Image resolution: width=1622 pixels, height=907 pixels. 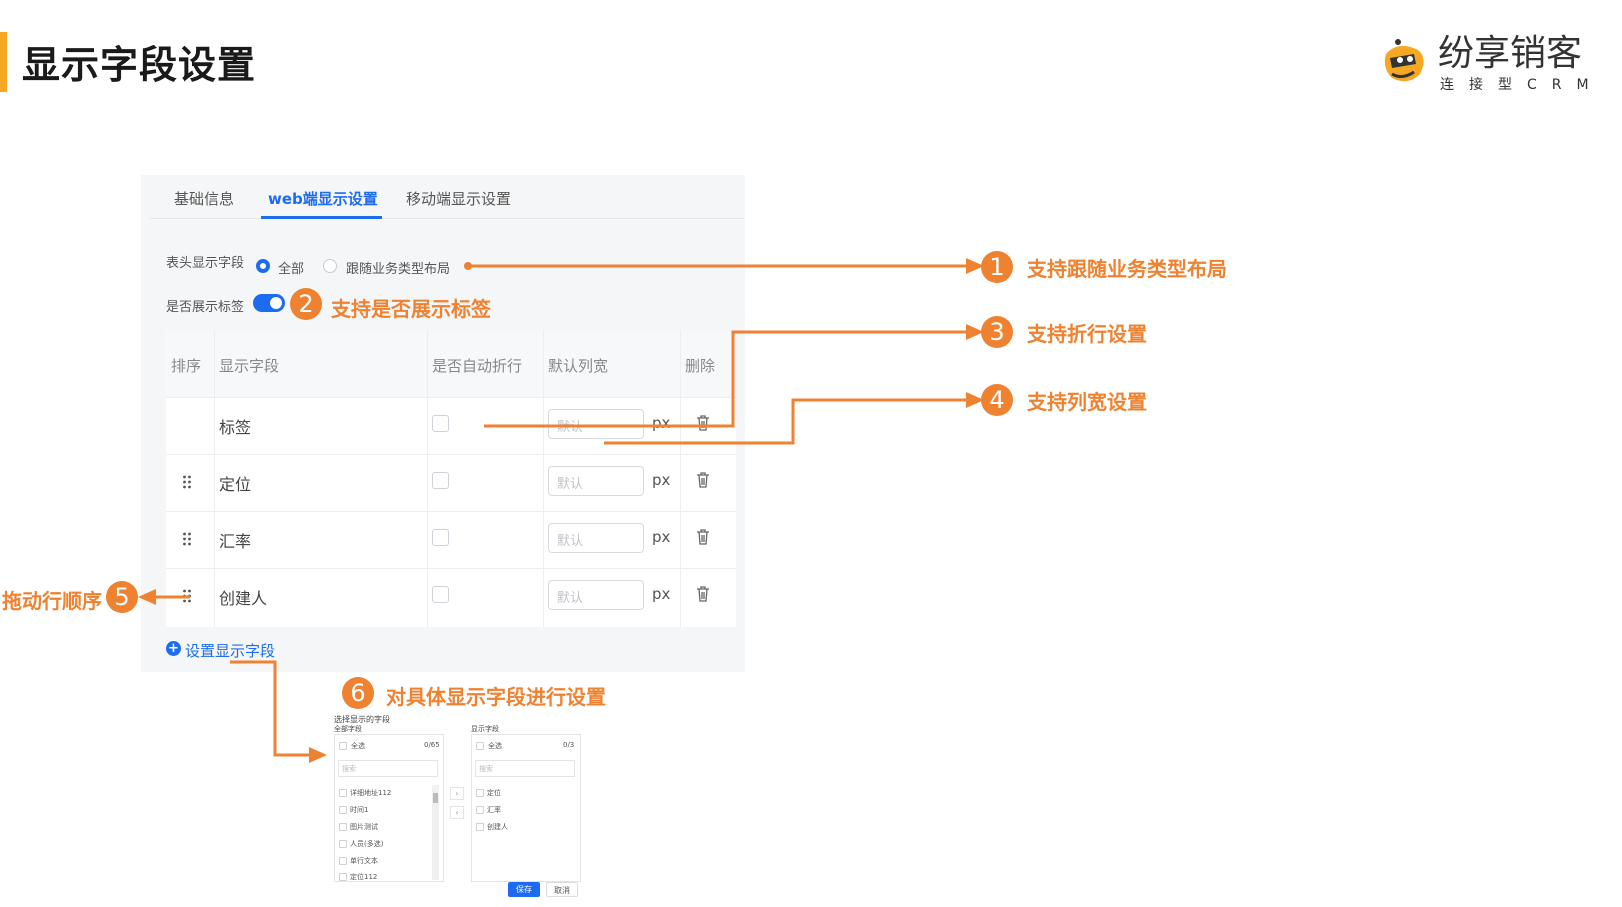 What do you see at coordinates (364, 861) in the screenshot?
I see `list-item: 单行文本` at bounding box center [364, 861].